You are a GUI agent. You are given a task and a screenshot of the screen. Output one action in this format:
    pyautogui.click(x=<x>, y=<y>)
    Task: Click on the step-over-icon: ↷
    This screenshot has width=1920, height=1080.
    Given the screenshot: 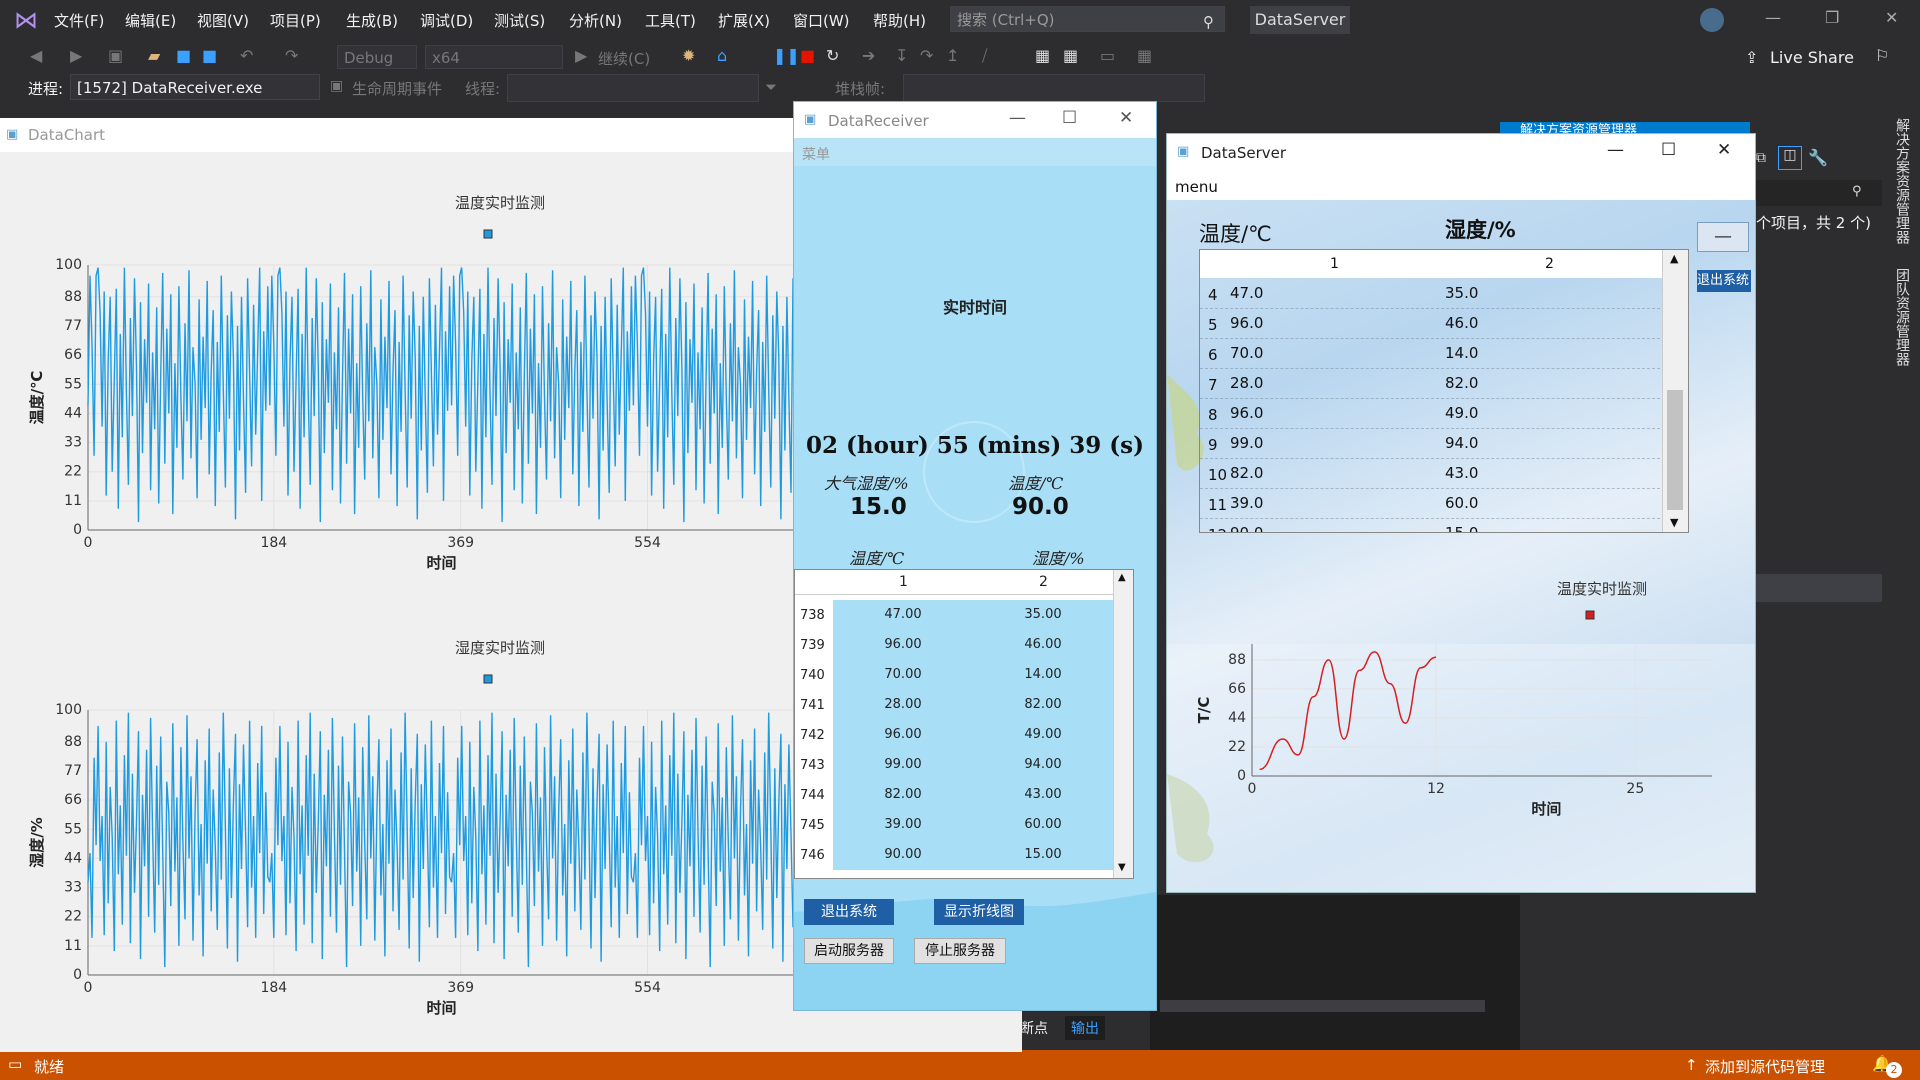 What is the action you would take?
    pyautogui.click(x=926, y=55)
    